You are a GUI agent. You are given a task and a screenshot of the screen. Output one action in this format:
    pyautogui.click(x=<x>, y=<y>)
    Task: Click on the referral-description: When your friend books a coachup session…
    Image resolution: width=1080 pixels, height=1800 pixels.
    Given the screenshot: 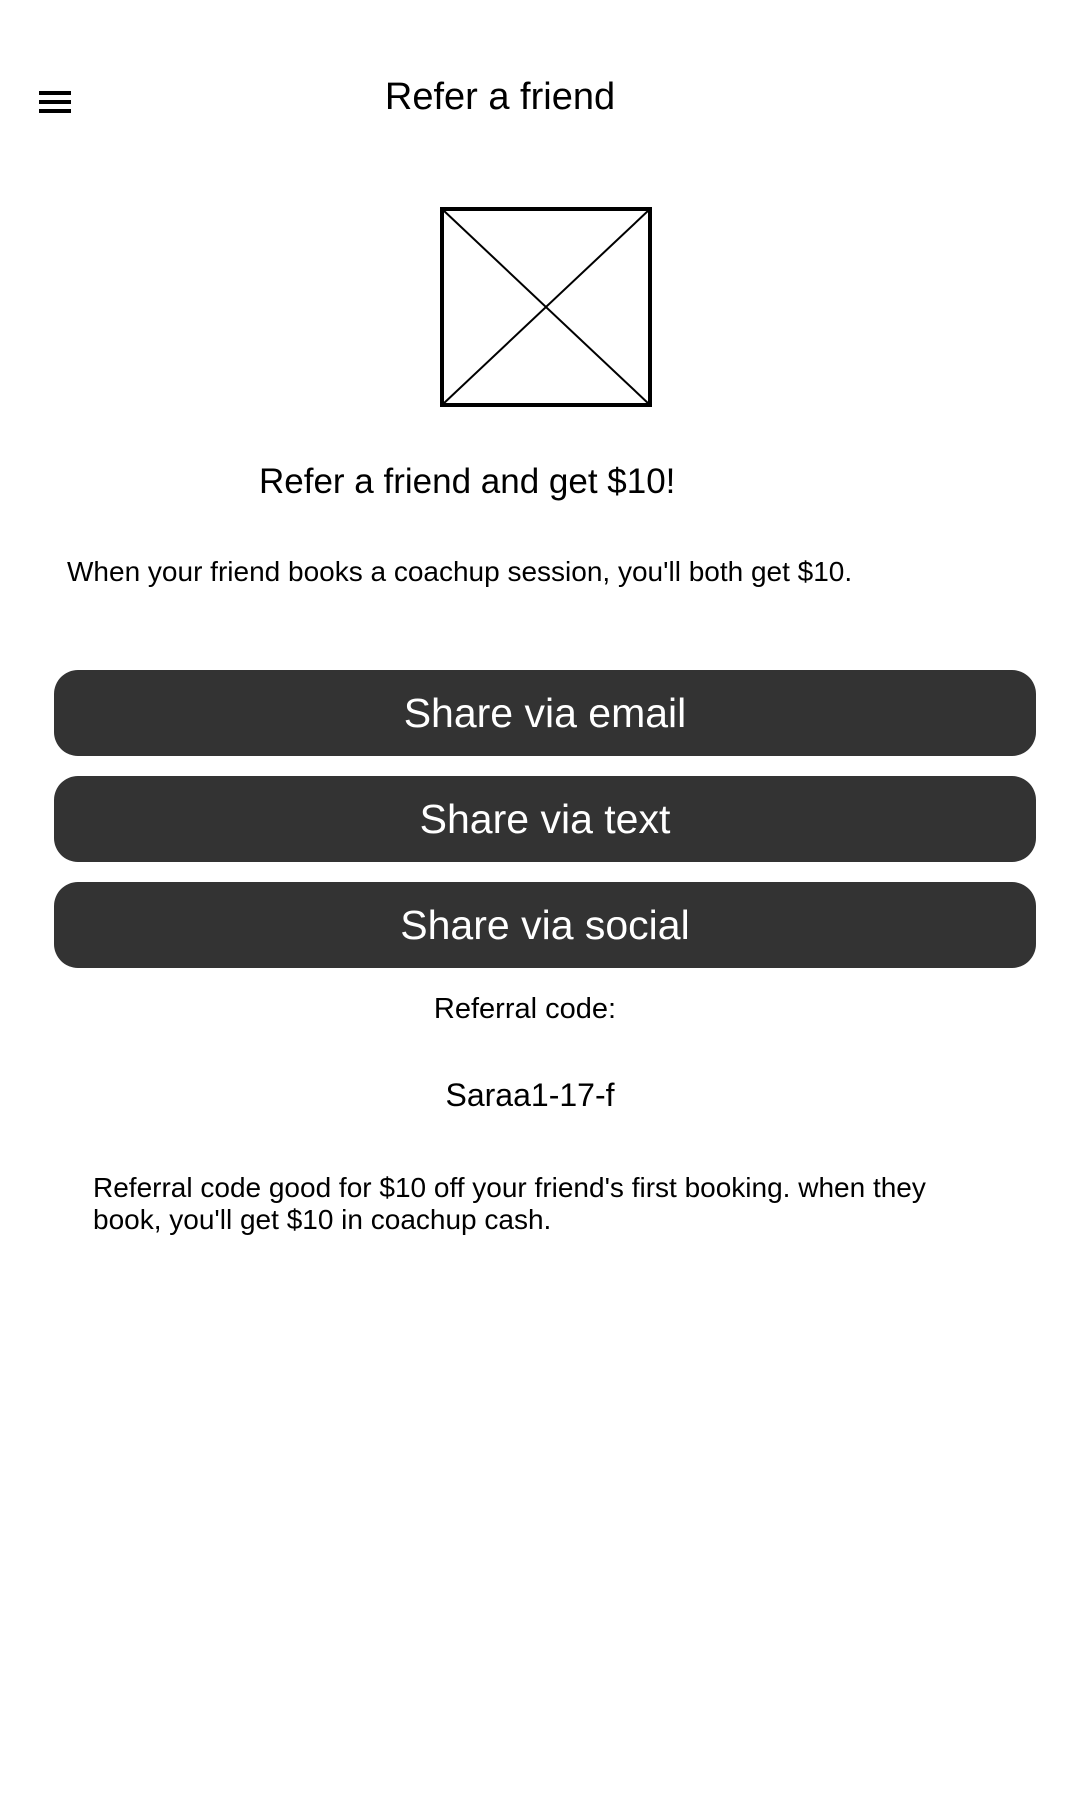 What is the action you would take?
    pyautogui.click(x=460, y=571)
    